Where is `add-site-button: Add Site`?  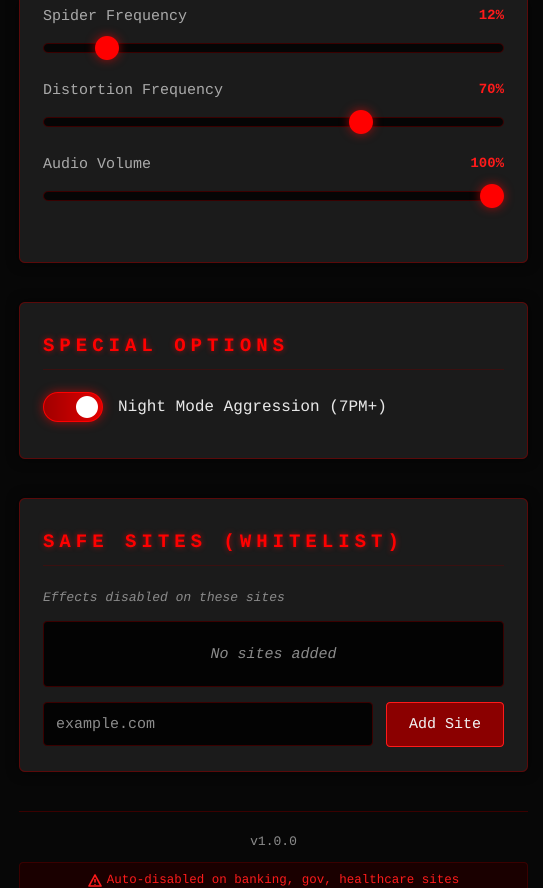
add-site-button: Add Site is located at coordinates (445, 724).